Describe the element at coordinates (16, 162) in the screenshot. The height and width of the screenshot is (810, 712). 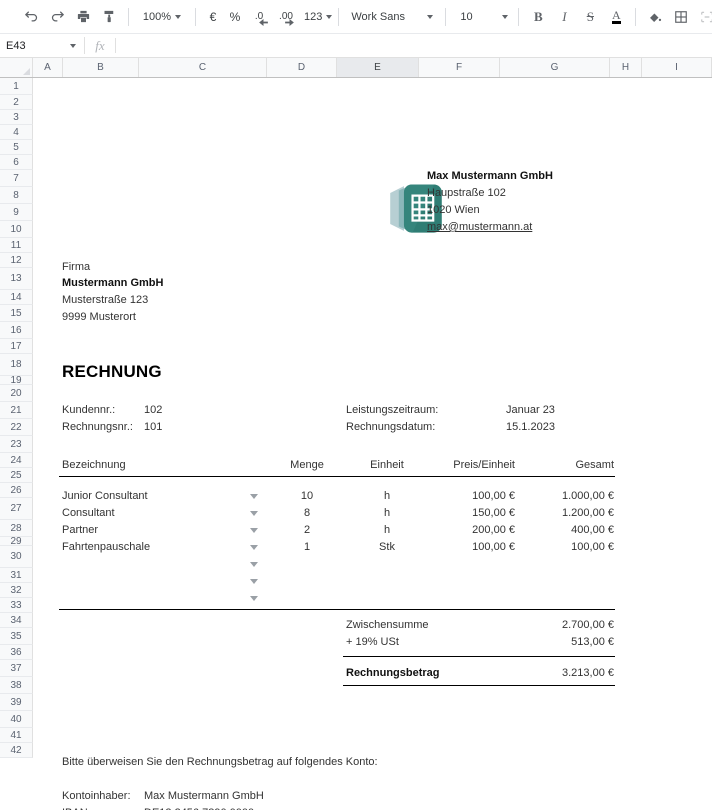
I see `row-header-6: 6` at that location.